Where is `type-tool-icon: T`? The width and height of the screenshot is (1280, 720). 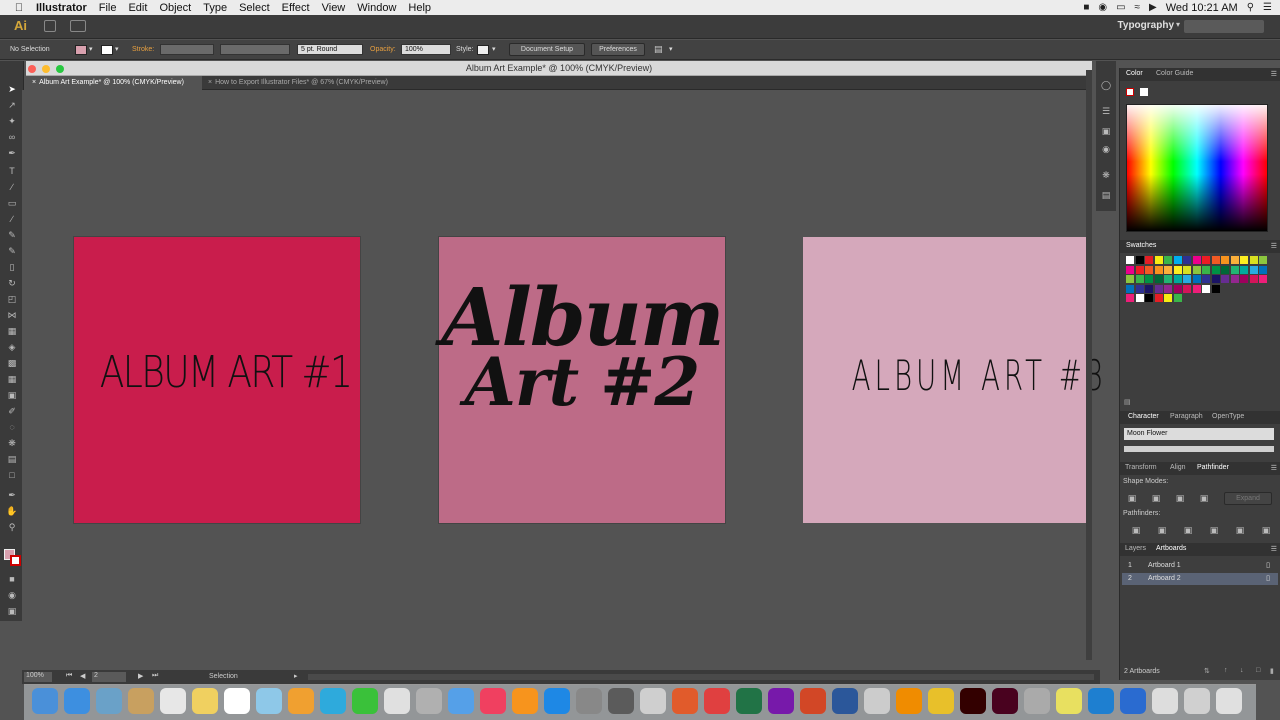
type-tool-icon: T is located at coordinates (12, 171).